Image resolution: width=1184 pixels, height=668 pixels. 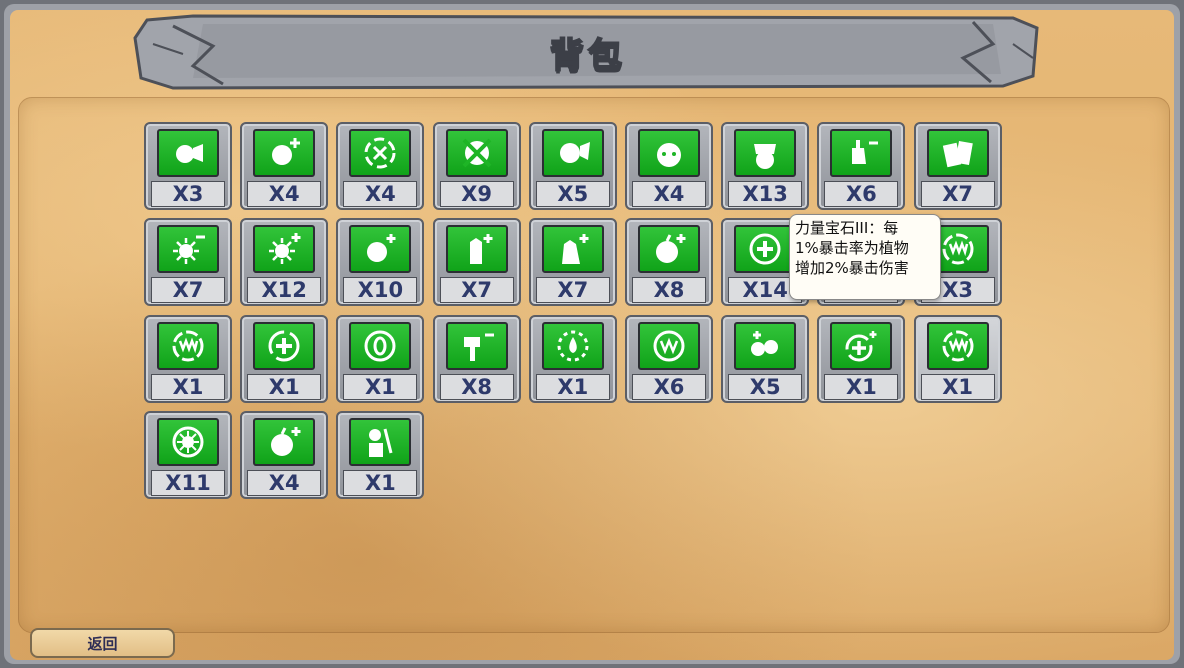 What do you see at coordinates (572, 345) in the screenshot?
I see `droplet-icon` at bounding box center [572, 345].